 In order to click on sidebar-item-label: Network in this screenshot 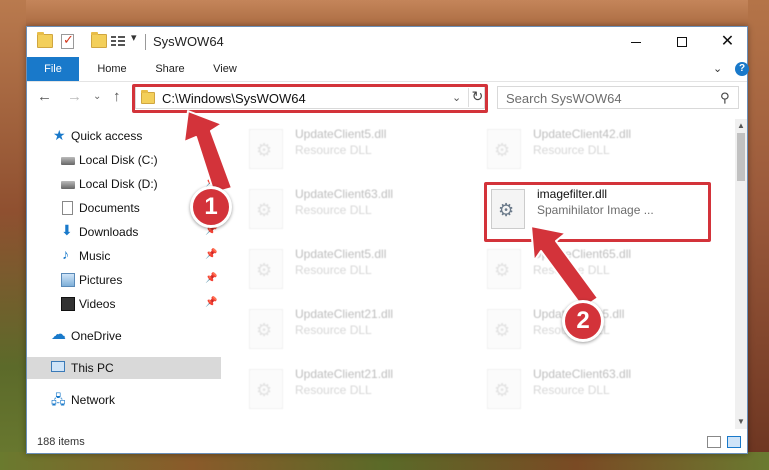, I will do `click(93, 400)`.